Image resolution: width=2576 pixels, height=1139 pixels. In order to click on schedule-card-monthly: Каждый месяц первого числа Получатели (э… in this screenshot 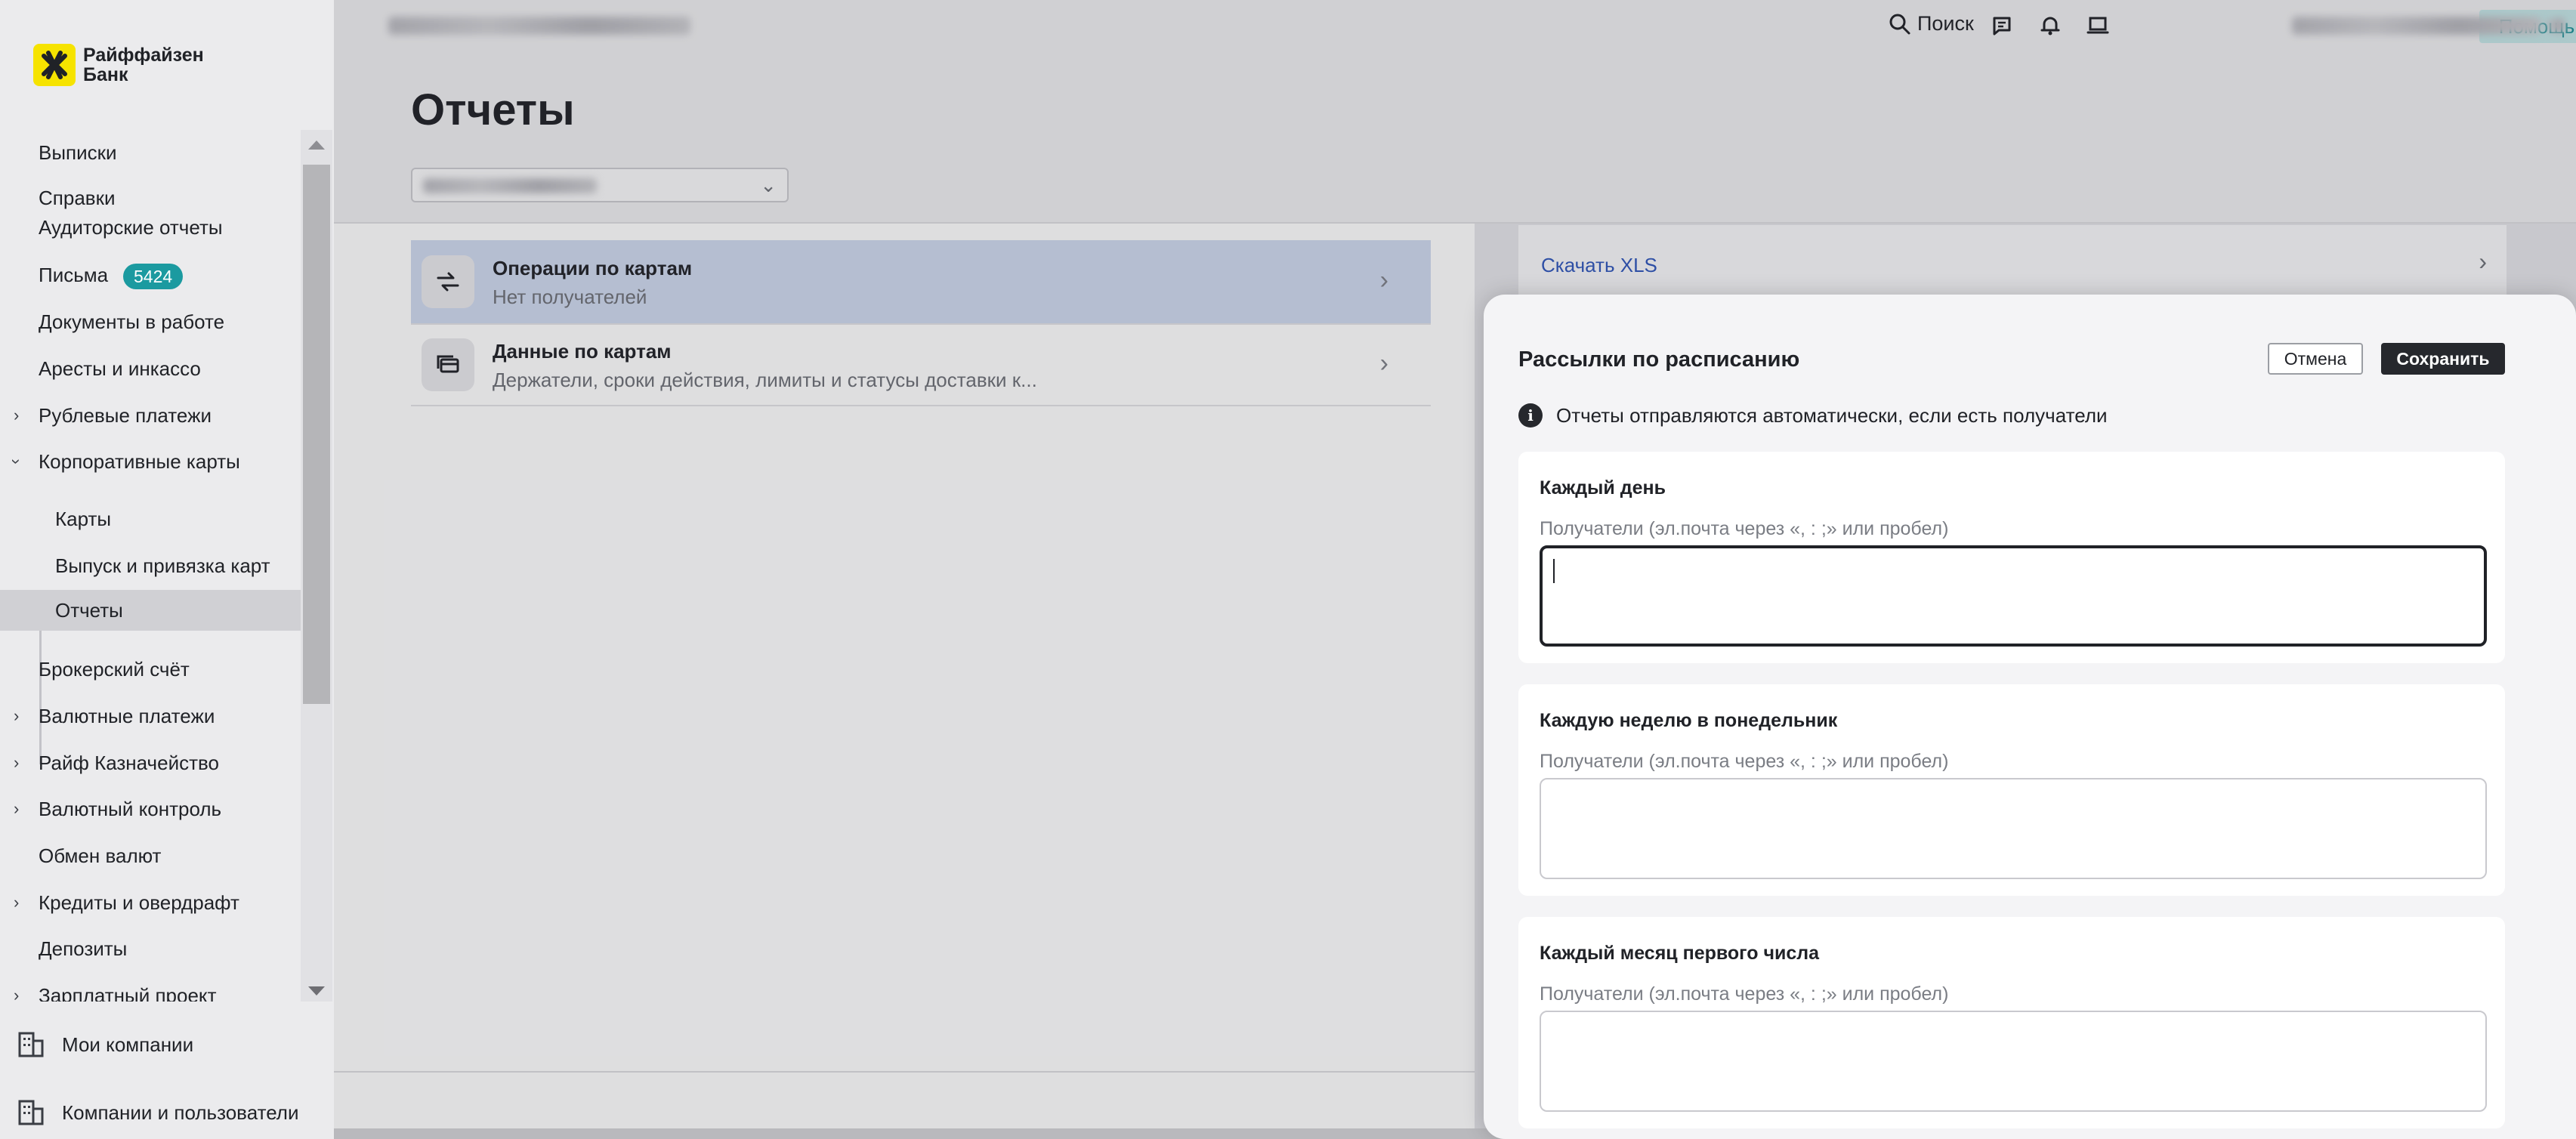, I will do `click(2011, 1022)`.